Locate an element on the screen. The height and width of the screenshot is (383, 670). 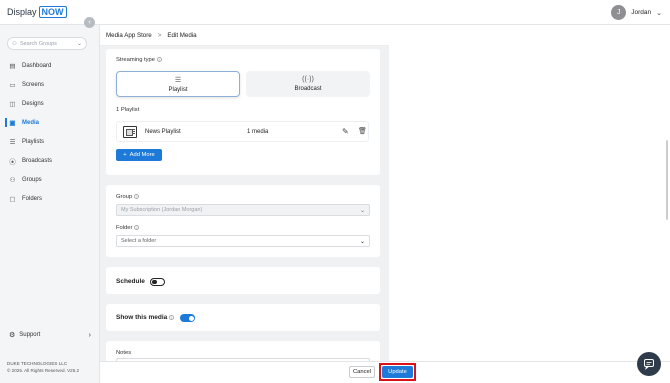
brand-logo: Display NOW is located at coordinates (37, 12).